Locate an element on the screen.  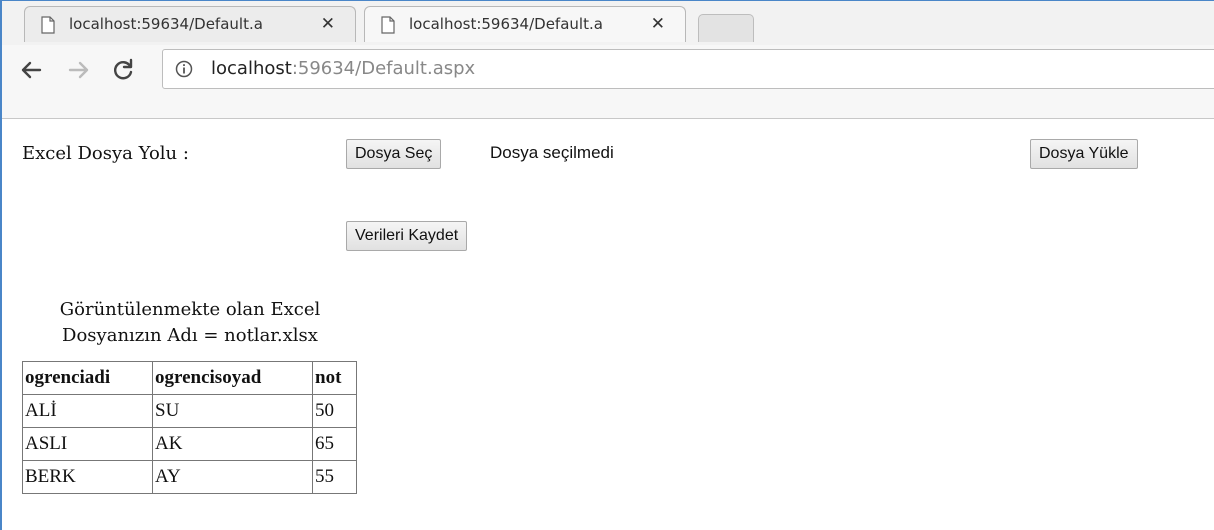
save-data-button: Verileri Kaydet is located at coordinates (407, 236).